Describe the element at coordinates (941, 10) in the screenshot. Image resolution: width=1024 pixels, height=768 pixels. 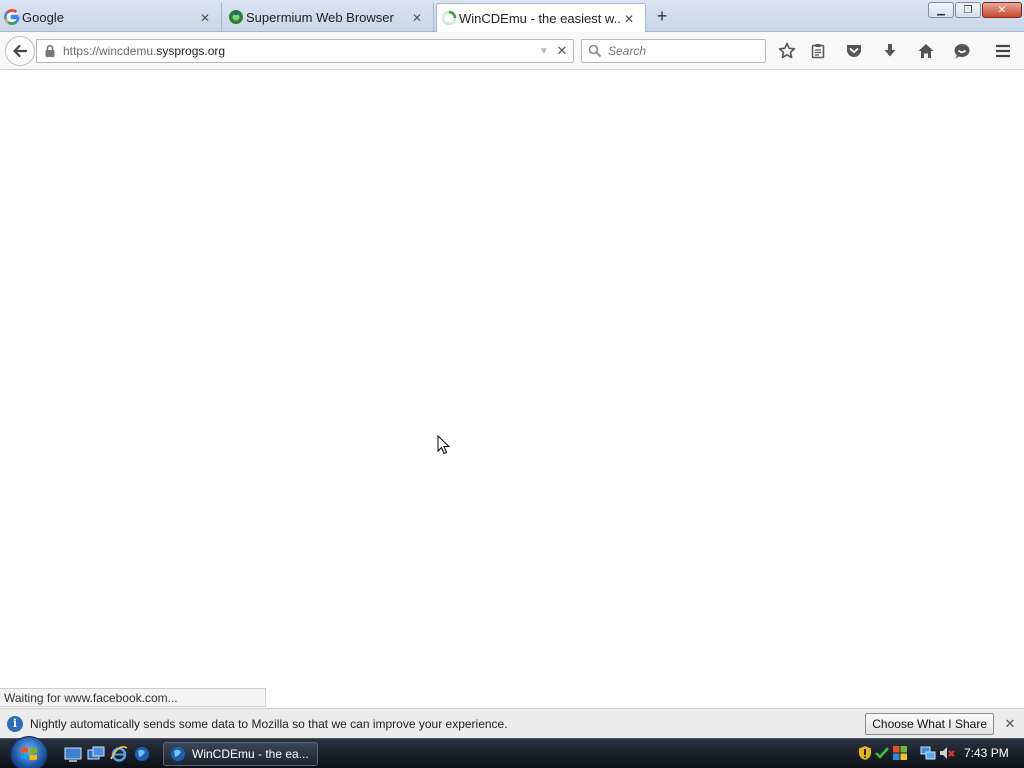
I see `minimize-button: ▁` at that location.